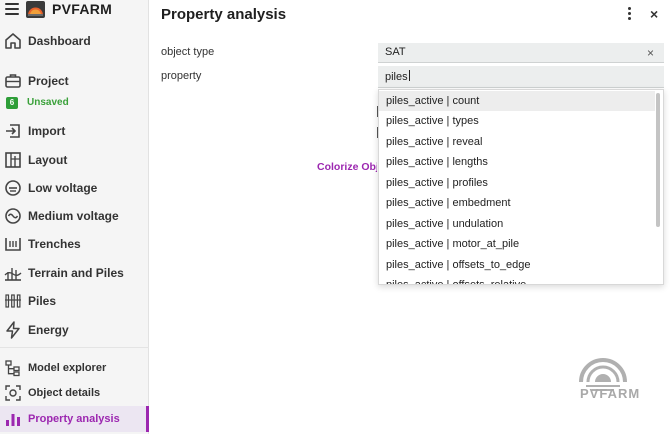 The height and width of the screenshot is (434, 670). Describe the element at coordinates (13, 301) in the screenshot. I see `piles-icon` at that location.